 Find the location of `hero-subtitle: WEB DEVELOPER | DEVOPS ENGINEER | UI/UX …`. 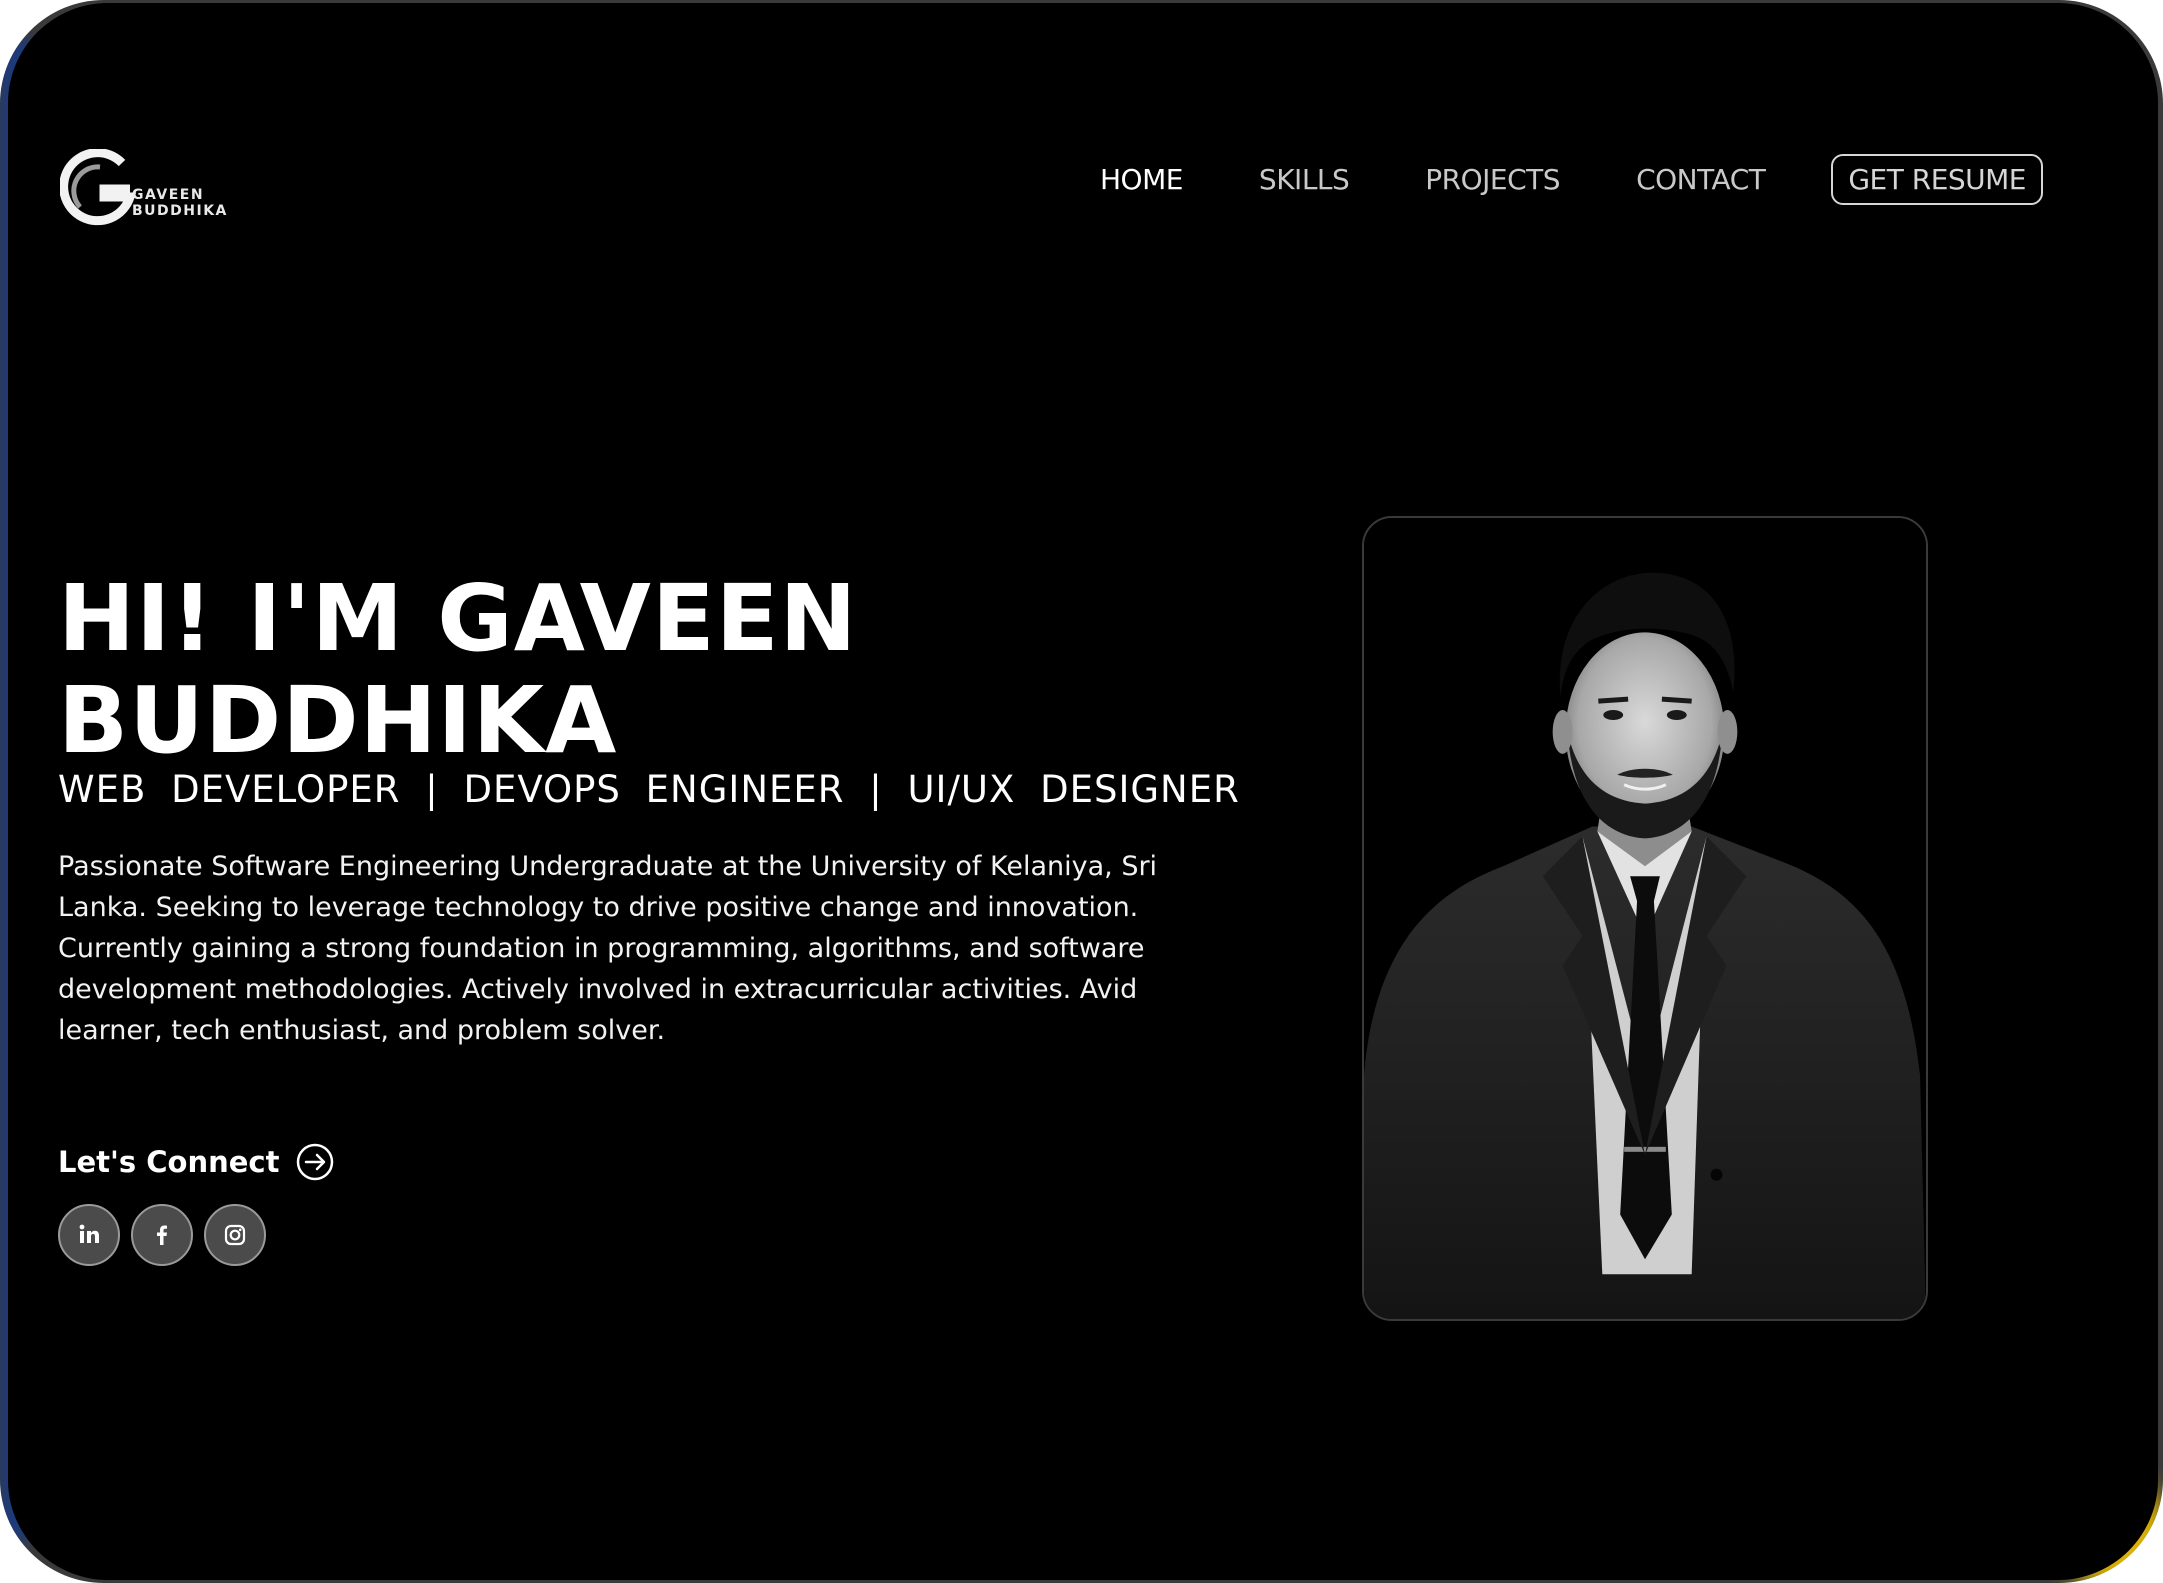

hero-subtitle: WEB DEVELOPER | DEVOPS ENGINEER | UI/UX … is located at coordinates (649, 789).